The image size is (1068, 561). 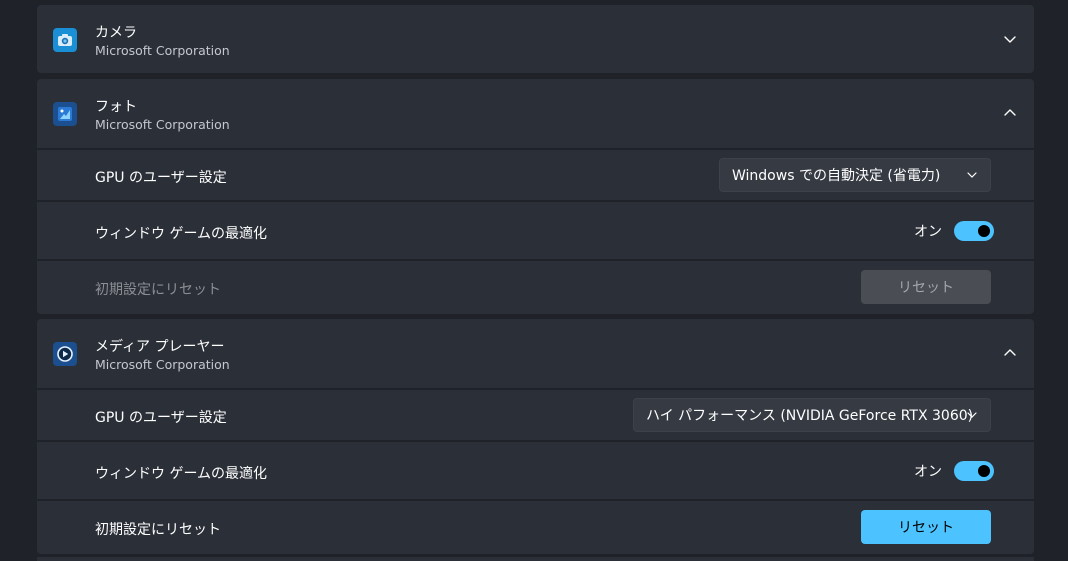 What do you see at coordinates (65, 114) in the screenshot?
I see `photos-app-icon` at bounding box center [65, 114].